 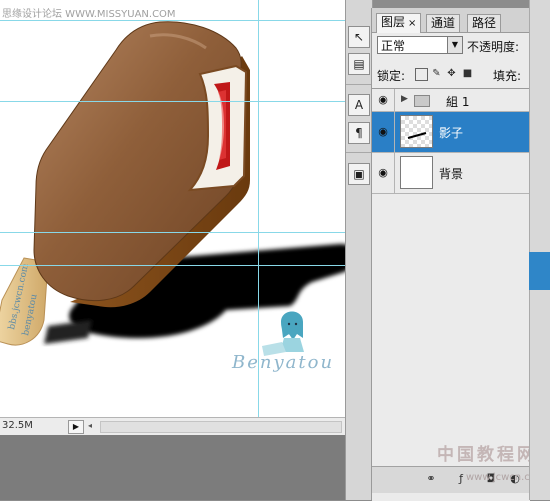 What do you see at coordinates (359, 250) in the screenshot?
I see `side-tool-dock: ↖ ▤ A ¶ ▣` at bounding box center [359, 250].